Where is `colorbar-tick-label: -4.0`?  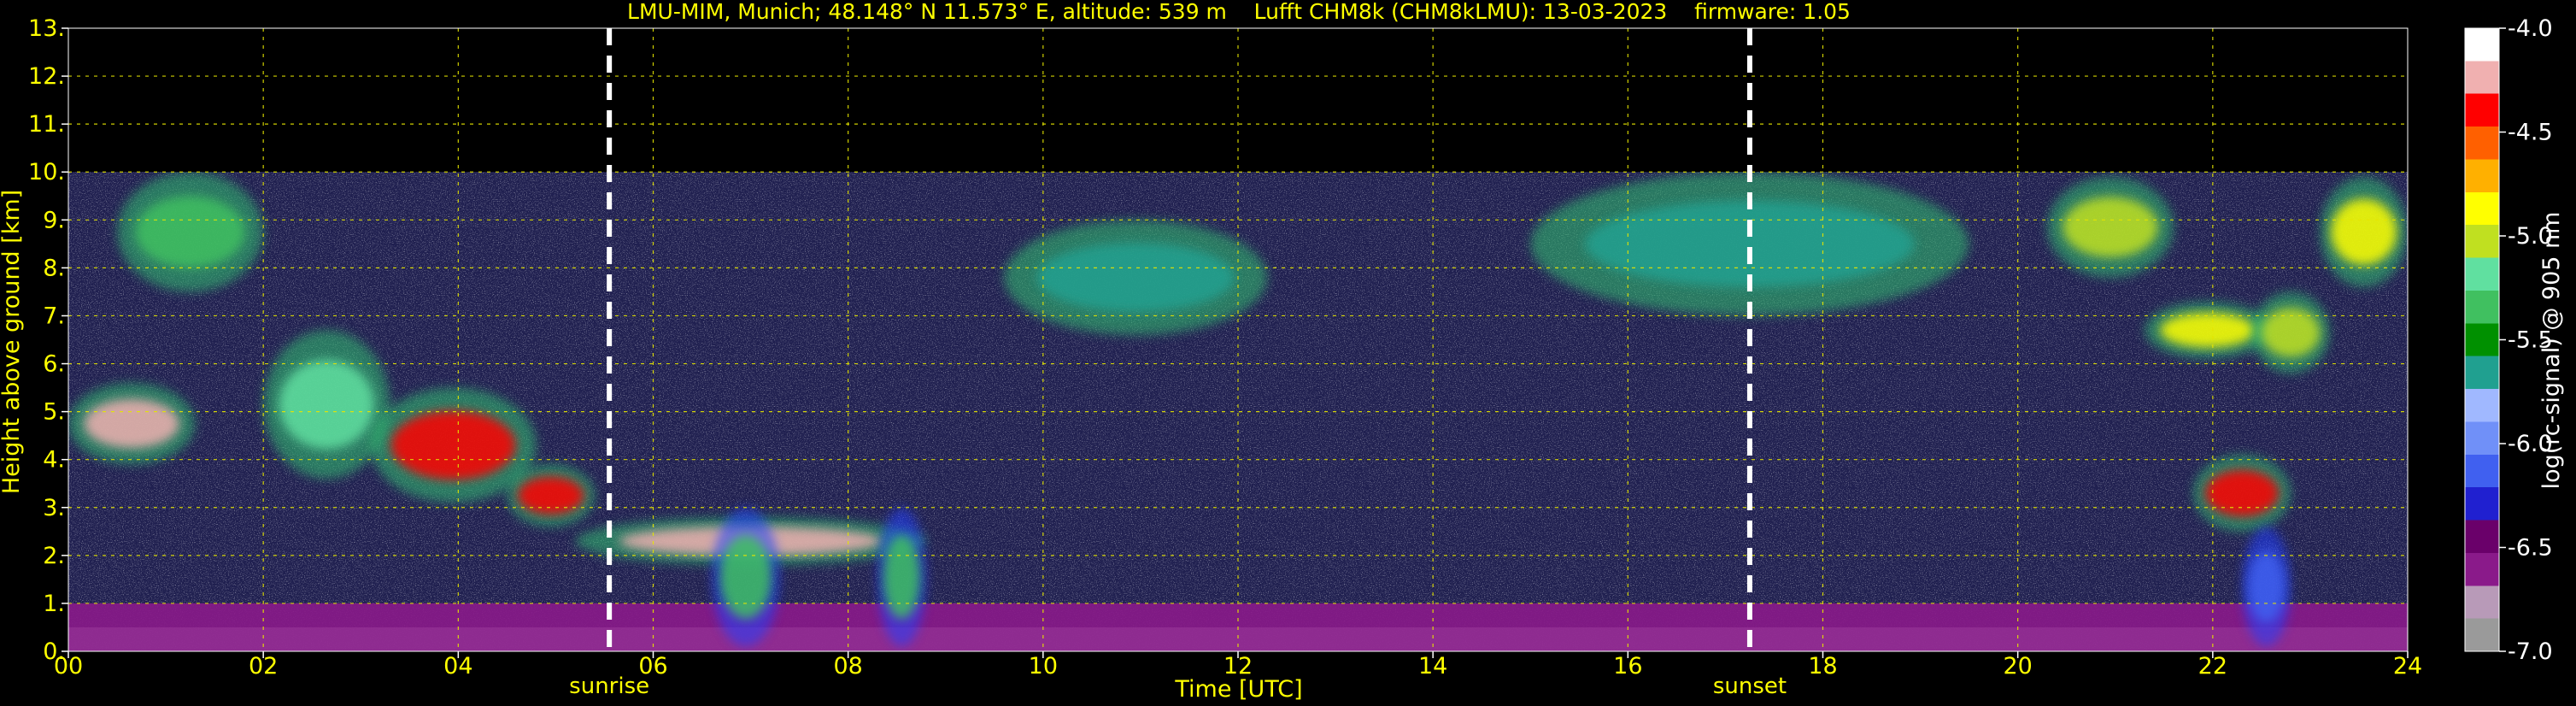
colorbar-tick-label: -4.0 is located at coordinates (2530, 28).